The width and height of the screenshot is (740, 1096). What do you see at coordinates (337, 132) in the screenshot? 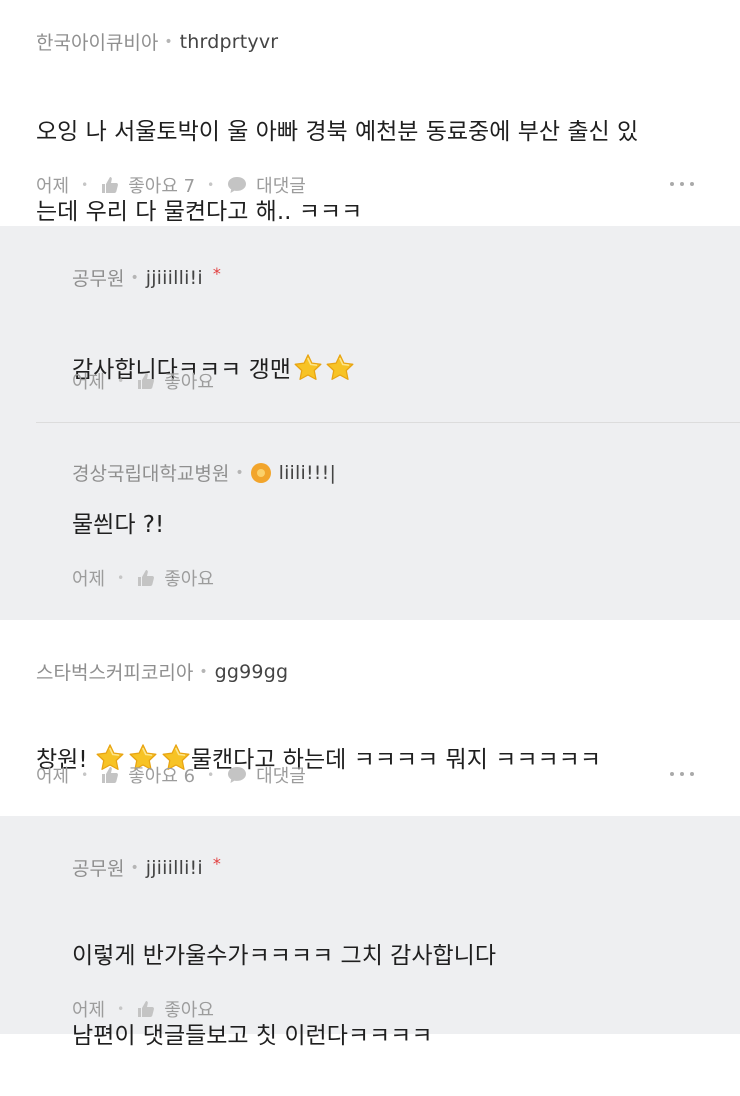
I see `comment-text-line: 오잉 나 서울토박이 울 아빠 경북 예천분 동료중에 부산 출신 있` at bounding box center [337, 132].